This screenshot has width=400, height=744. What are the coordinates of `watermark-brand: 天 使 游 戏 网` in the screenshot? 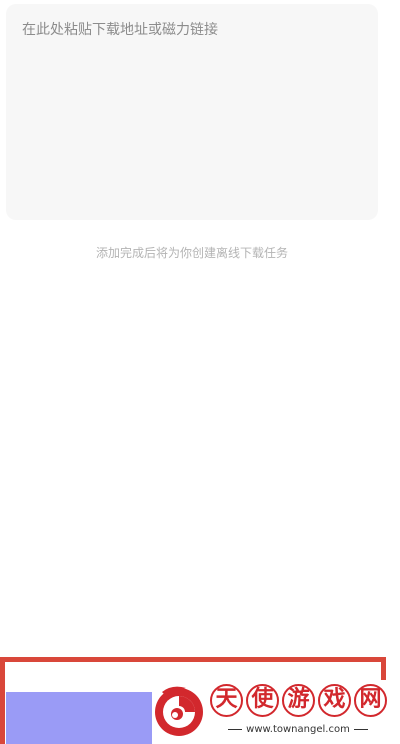 It's located at (298, 700).